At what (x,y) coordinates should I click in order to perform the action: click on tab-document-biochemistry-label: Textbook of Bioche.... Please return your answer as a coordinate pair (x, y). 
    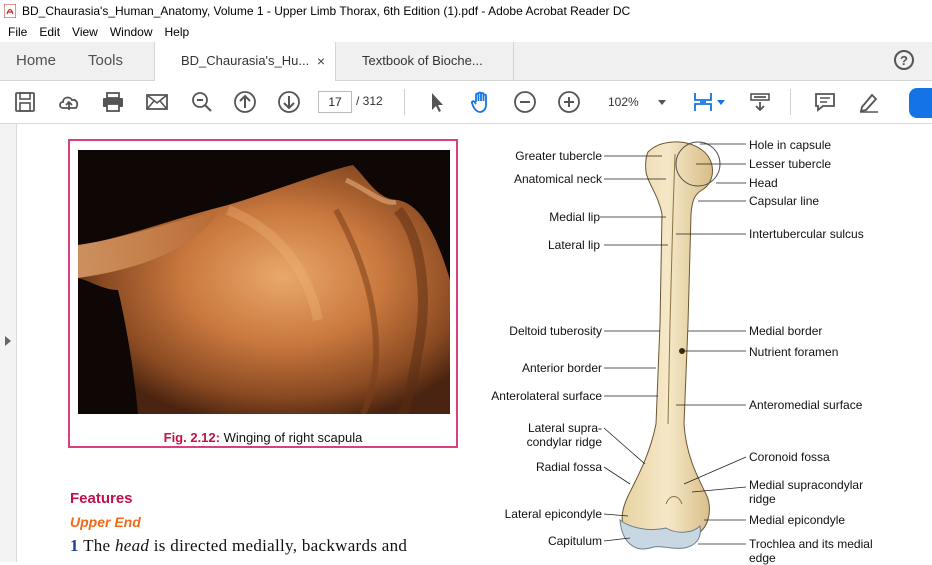
    Looking at the image, I should click on (422, 60).